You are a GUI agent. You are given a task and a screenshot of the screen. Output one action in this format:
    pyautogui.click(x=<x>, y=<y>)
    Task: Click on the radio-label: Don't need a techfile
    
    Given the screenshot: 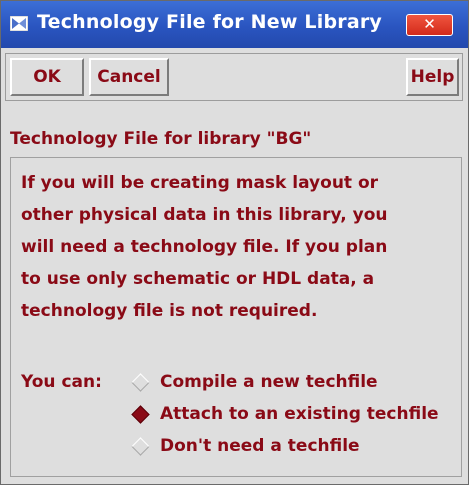 What is the action you would take?
    pyautogui.click(x=260, y=446)
    